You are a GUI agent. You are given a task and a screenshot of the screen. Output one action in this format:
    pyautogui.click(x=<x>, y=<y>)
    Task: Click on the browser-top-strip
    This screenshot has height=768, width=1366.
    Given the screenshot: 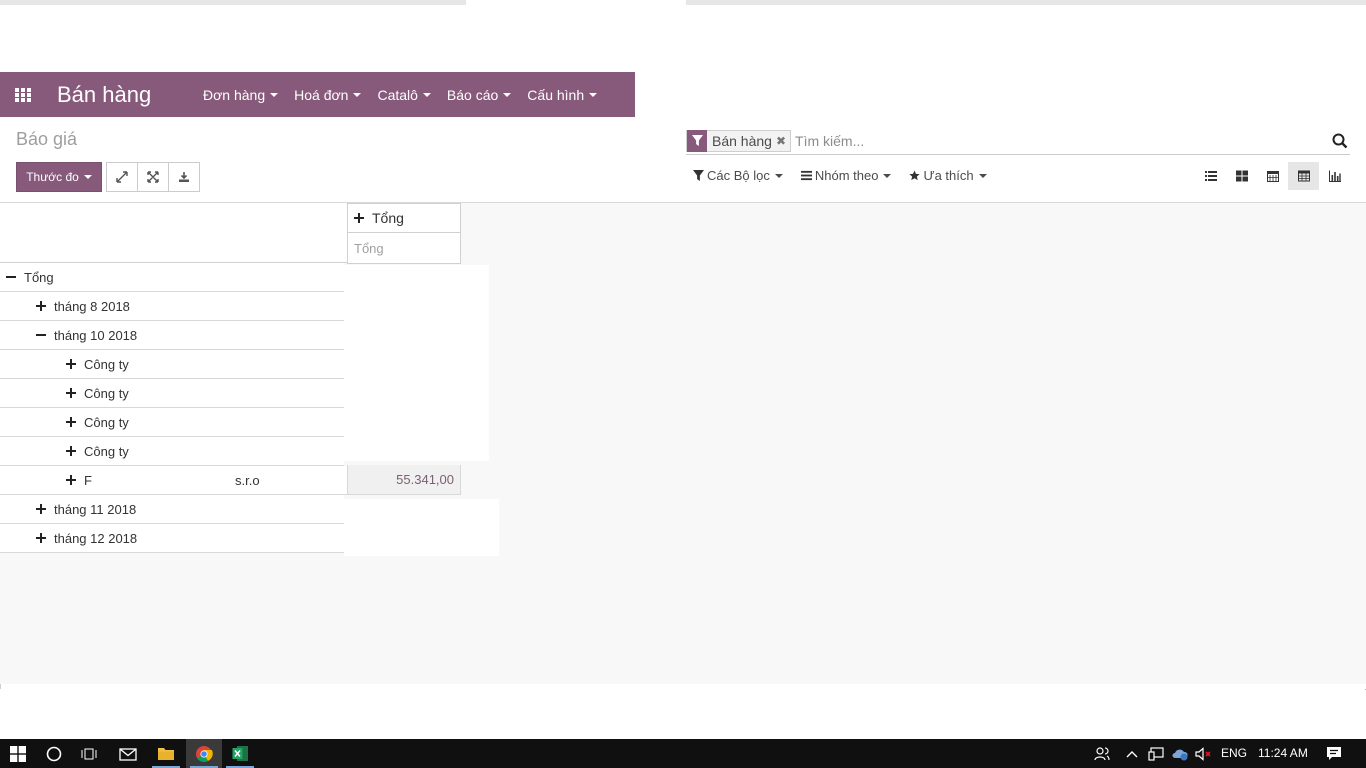 What is the action you would take?
    pyautogui.click(x=683, y=2)
    